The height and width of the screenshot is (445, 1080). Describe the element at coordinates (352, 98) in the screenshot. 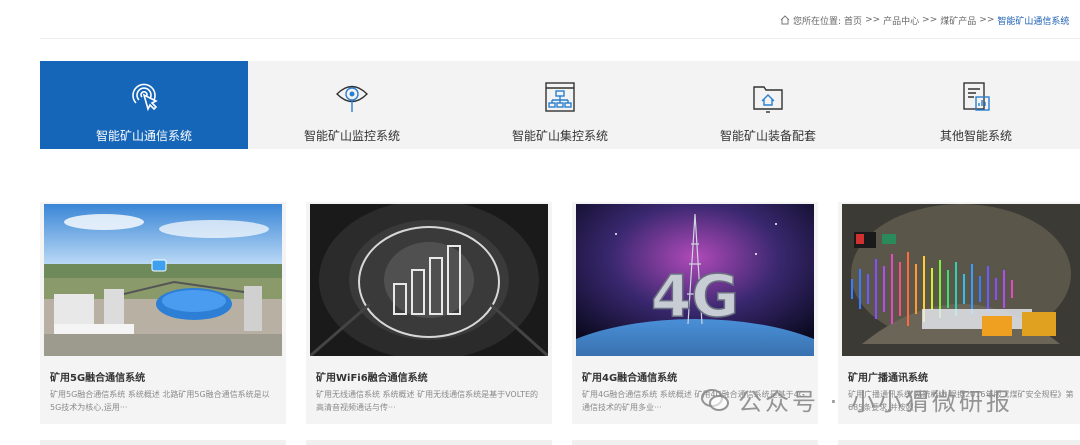

I see `eye-icon` at that location.